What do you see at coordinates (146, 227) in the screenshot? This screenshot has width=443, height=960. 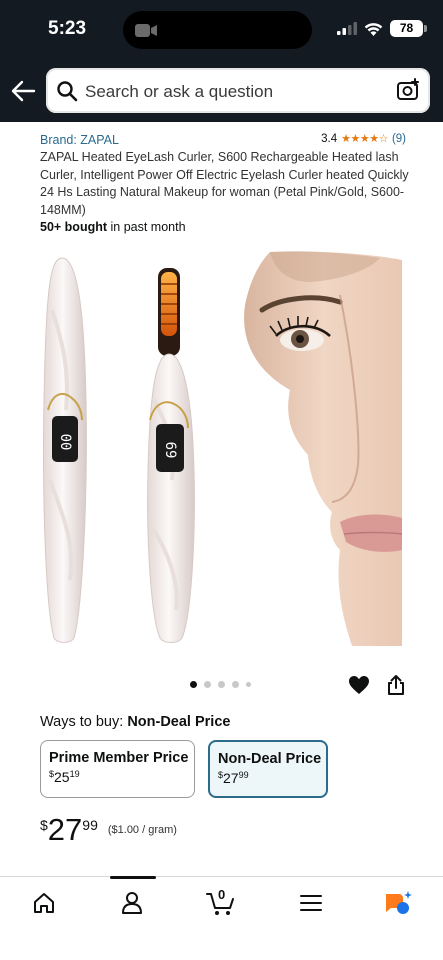 I see `bought-period: in past month` at bounding box center [146, 227].